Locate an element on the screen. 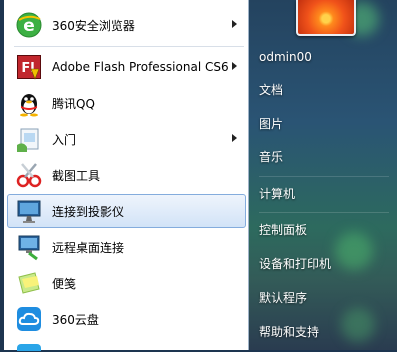  qq-penguin-icon is located at coordinates (29, 103).